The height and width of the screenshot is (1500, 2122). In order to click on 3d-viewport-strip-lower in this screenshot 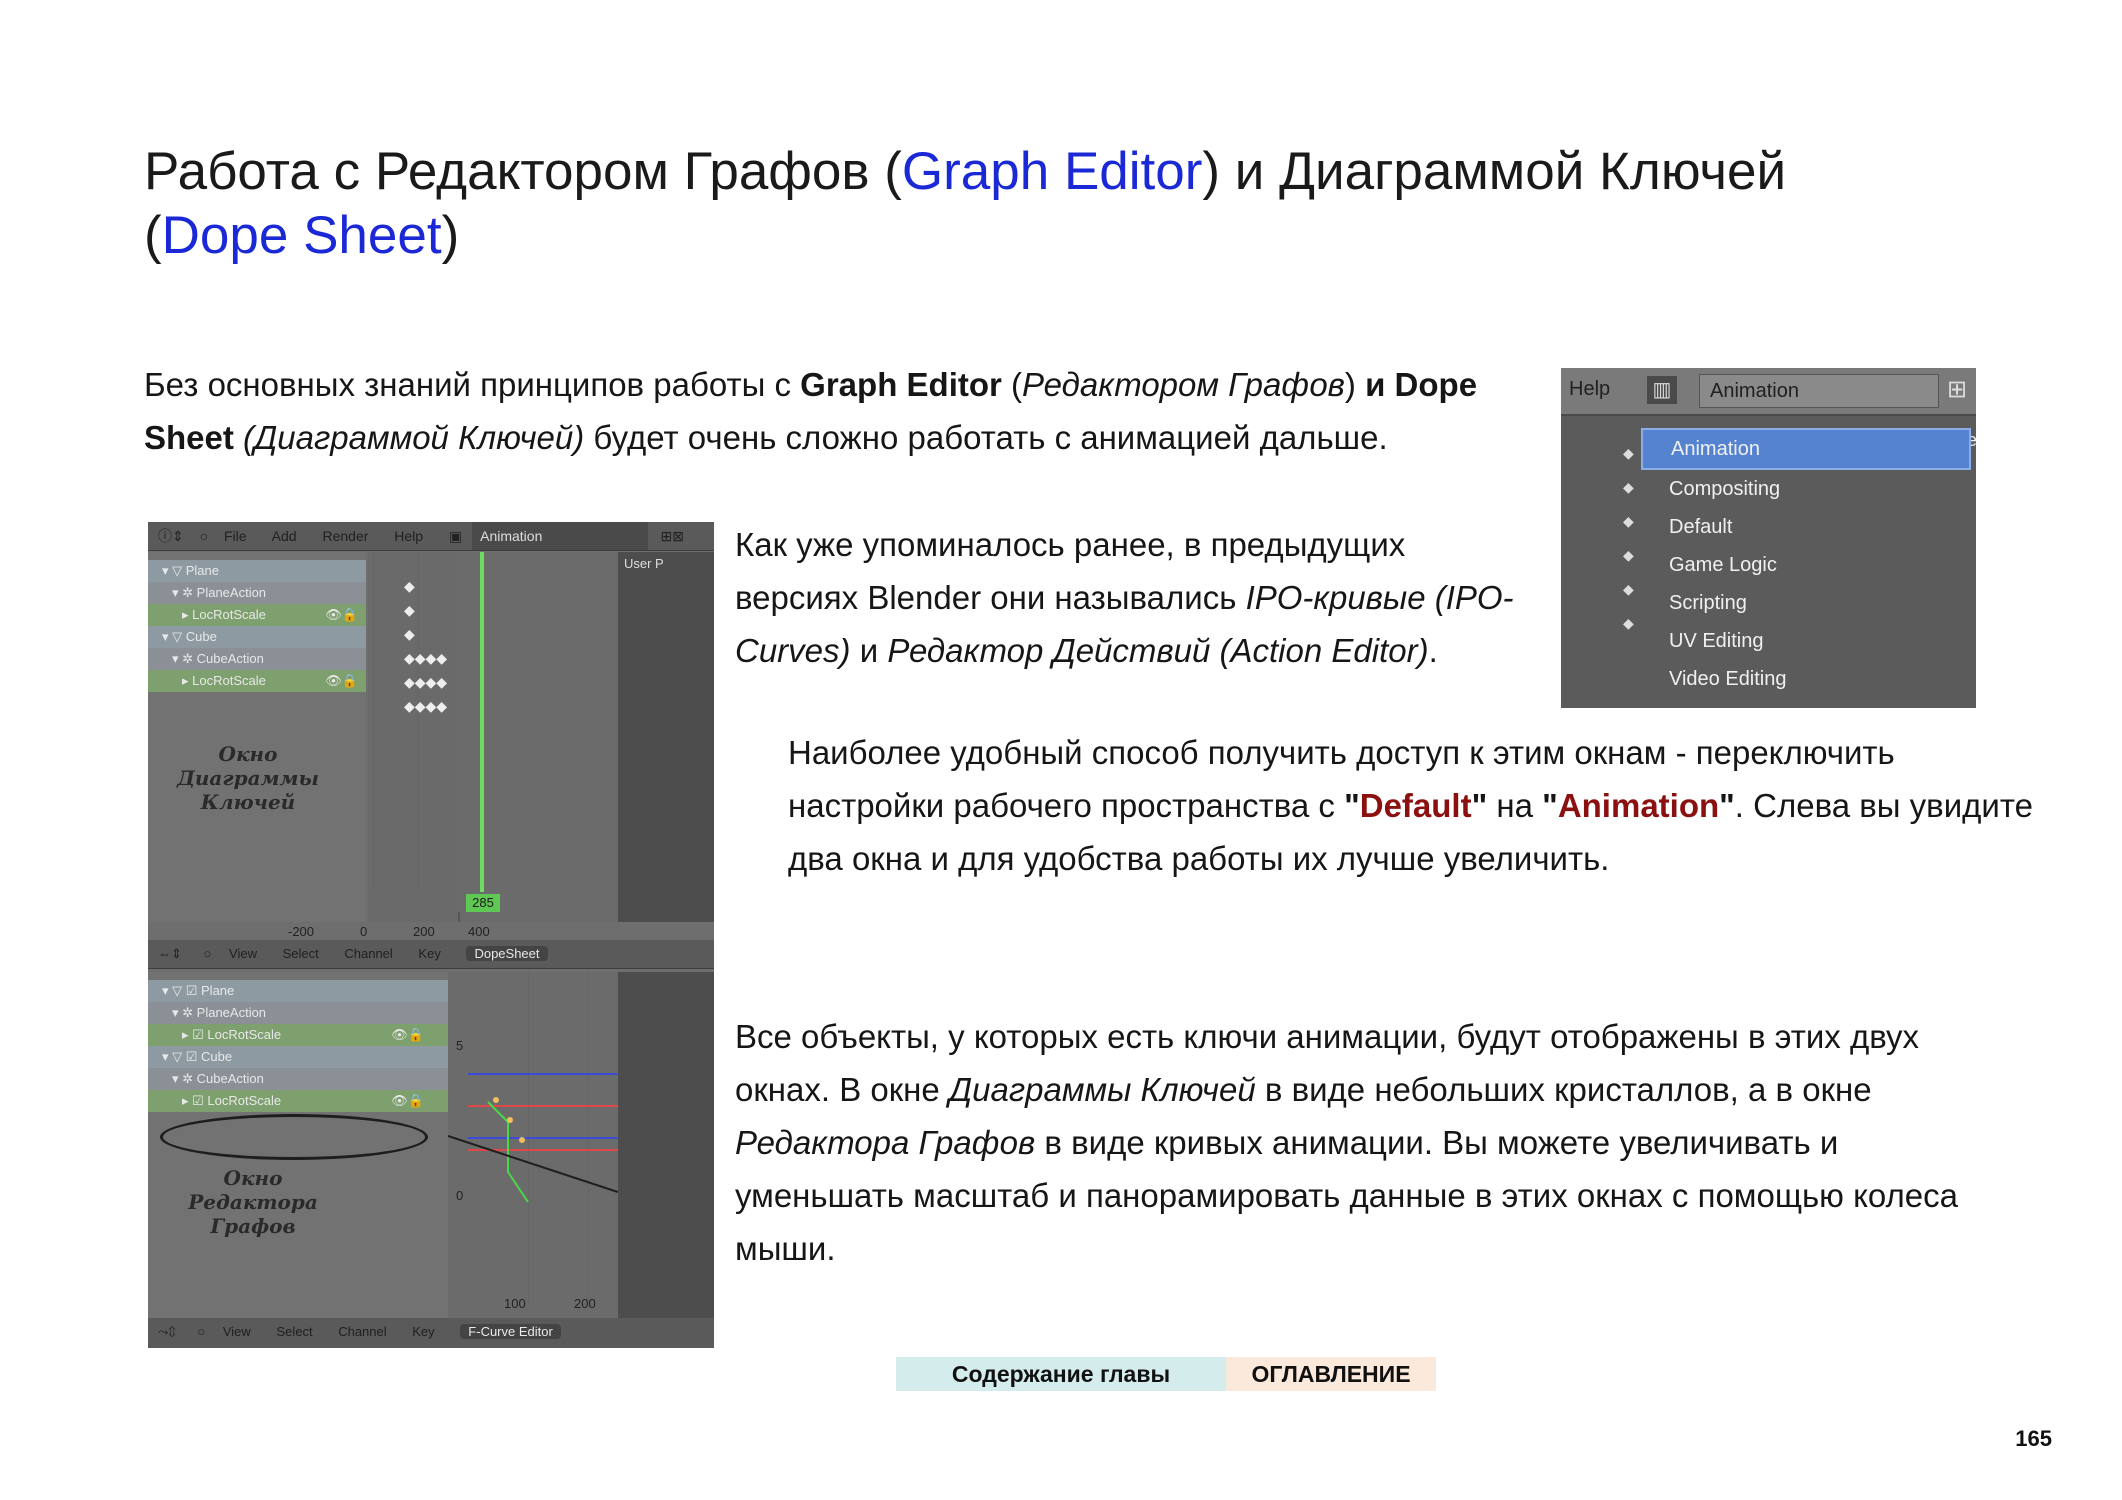, I will do `click(666, 1145)`.